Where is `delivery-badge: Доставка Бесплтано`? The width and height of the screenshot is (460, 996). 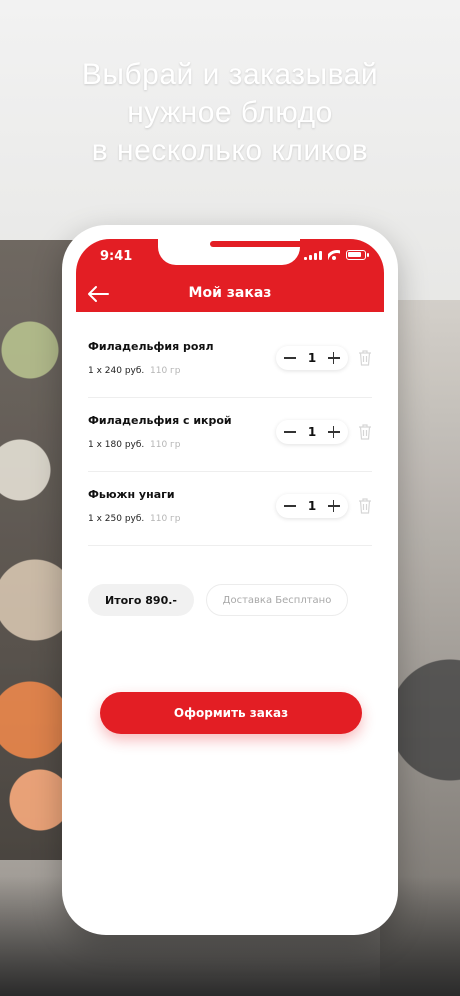
delivery-badge: Доставка Бесплтано is located at coordinates (277, 600).